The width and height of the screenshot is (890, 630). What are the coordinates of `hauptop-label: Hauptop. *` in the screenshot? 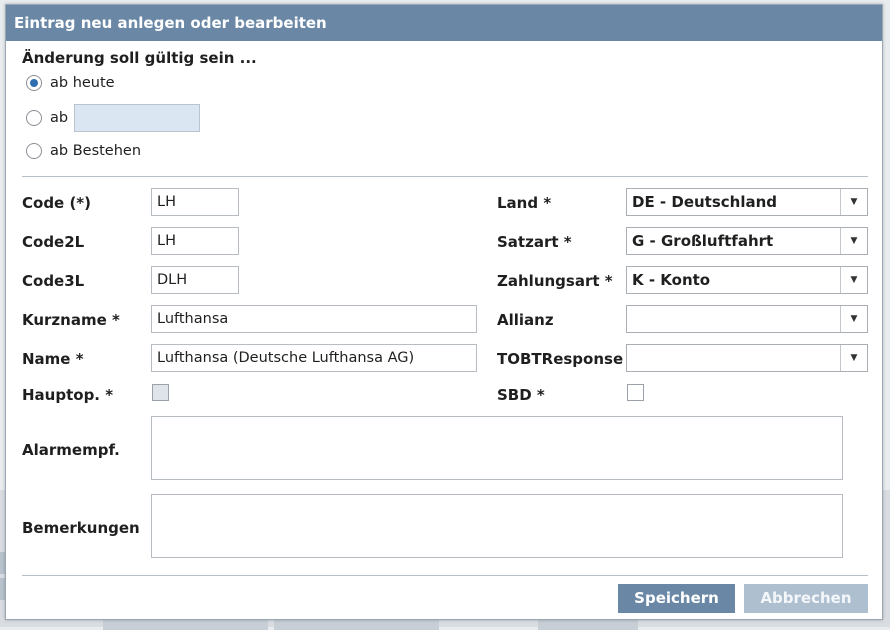 It's located at (68, 395).